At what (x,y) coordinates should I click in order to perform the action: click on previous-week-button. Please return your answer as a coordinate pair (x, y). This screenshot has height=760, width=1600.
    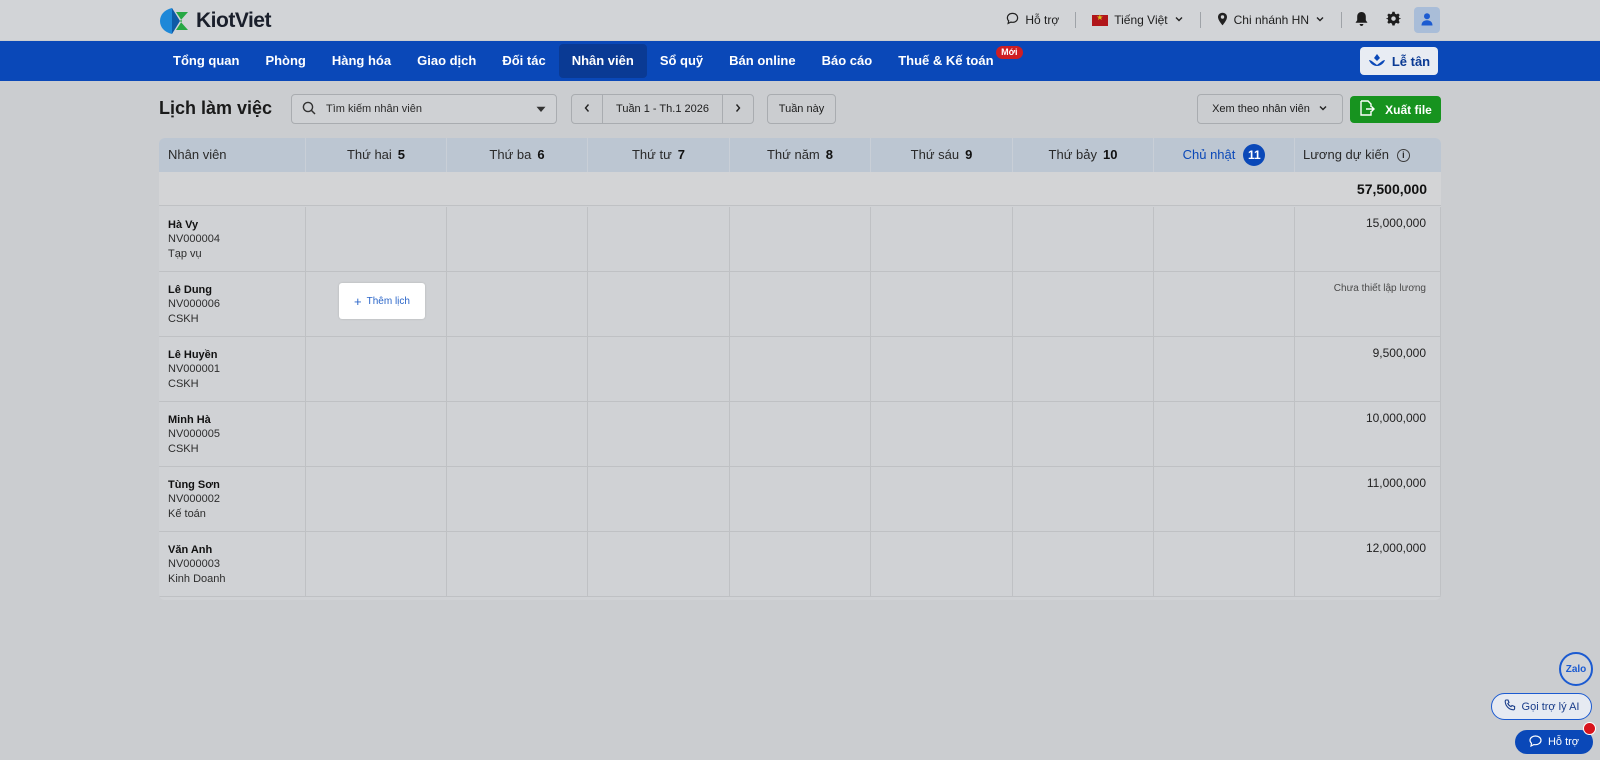
    Looking at the image, I should click on (587, 109).